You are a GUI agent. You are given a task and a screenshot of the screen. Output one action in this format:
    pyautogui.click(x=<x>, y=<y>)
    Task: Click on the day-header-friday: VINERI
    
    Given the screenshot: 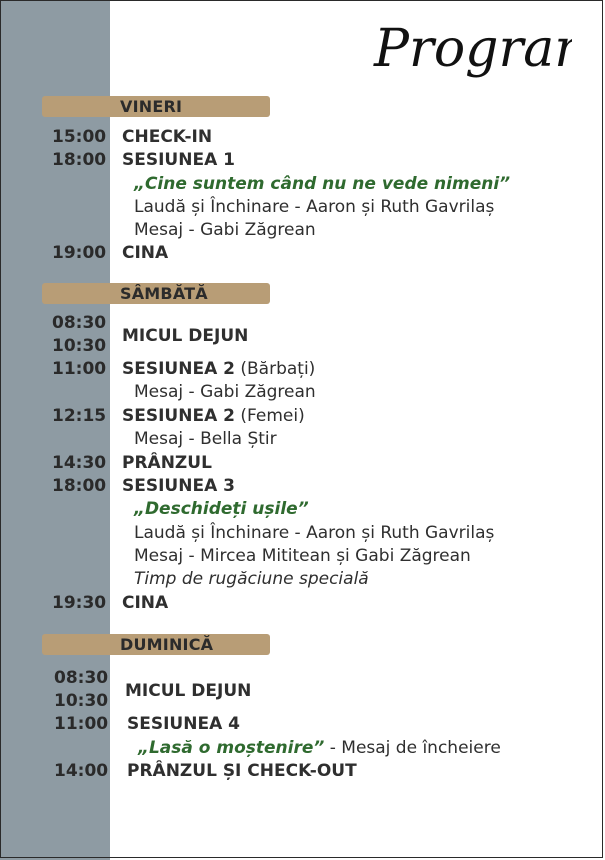 What is the action you would take?
    pyautogui.click(x=156, y=106)
    